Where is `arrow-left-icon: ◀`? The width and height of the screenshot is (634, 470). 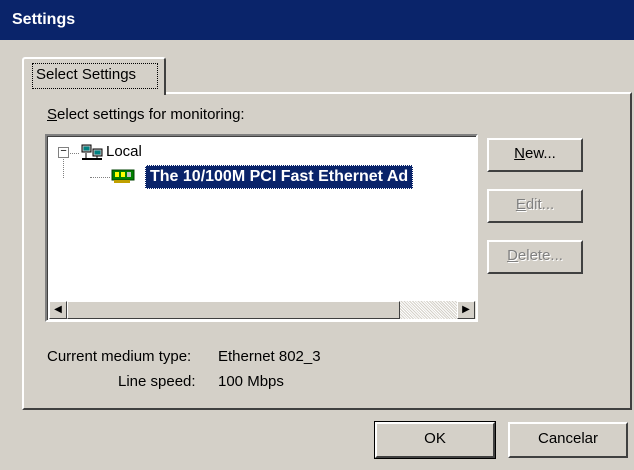
arrow-left-icon: ◀ is located at coordinates (58, 309).